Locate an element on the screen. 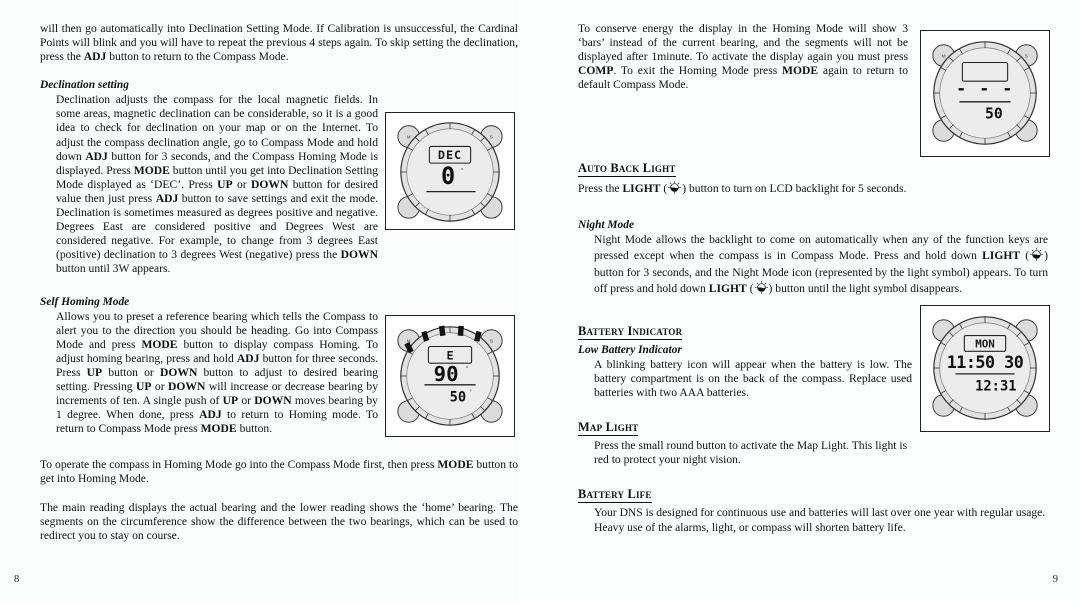  figure-compass-homing: M S E 90 ° 50 ° is located at coordinates (450, 376).